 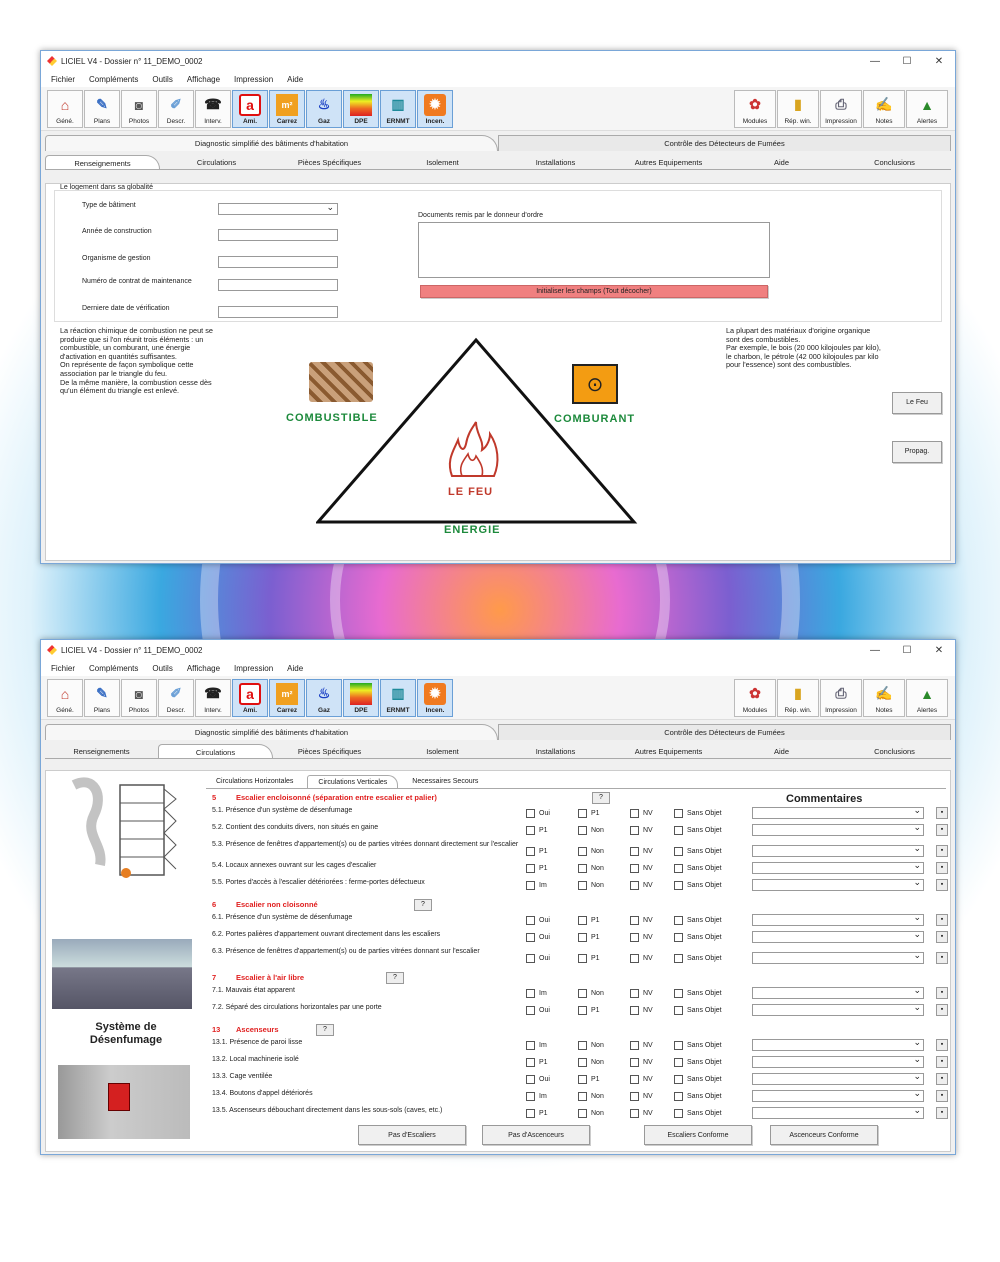 I want to click on sub-tab-2: Pièces Spécifiques, so click(x=329, y=162).